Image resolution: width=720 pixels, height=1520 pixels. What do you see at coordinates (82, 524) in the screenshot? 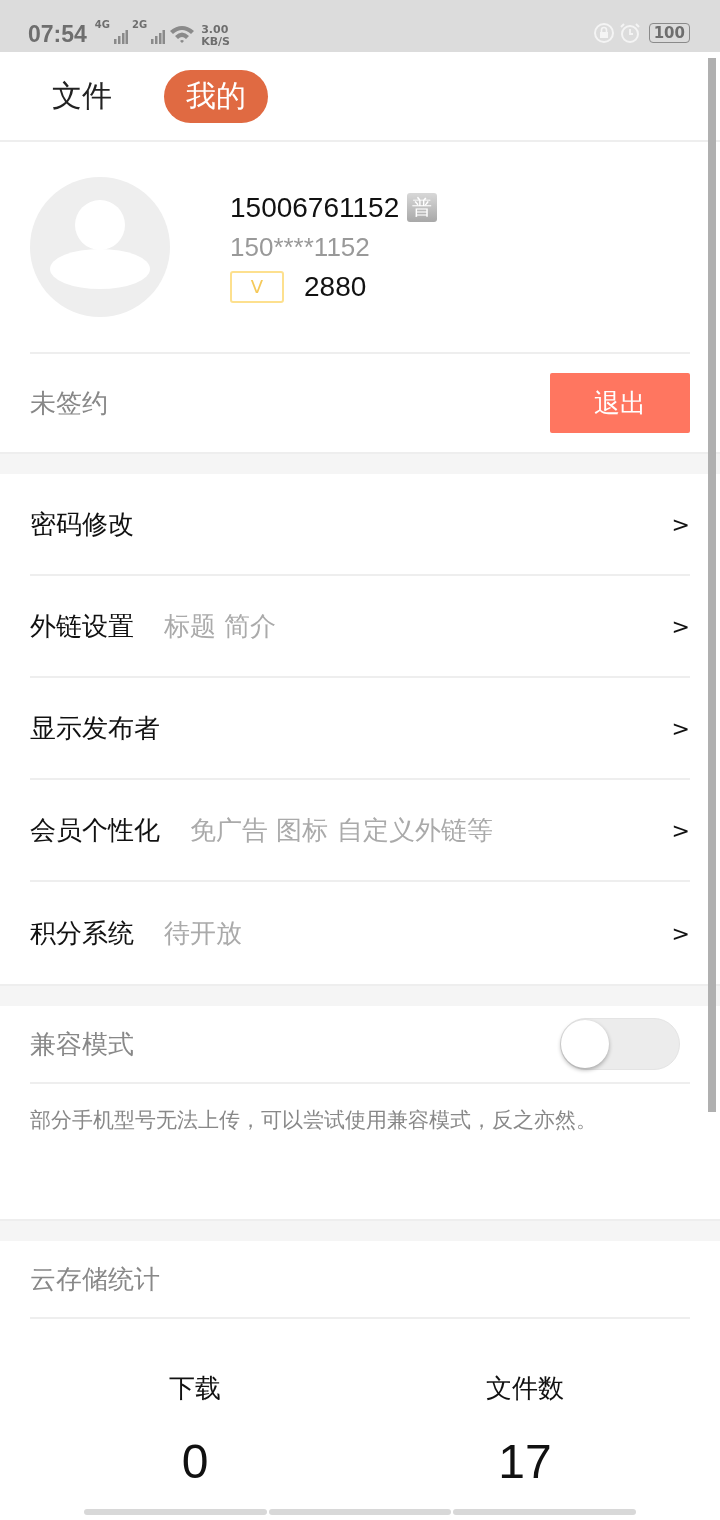
I see `menu-label: 密码修改` at bounding box center [82, 524].